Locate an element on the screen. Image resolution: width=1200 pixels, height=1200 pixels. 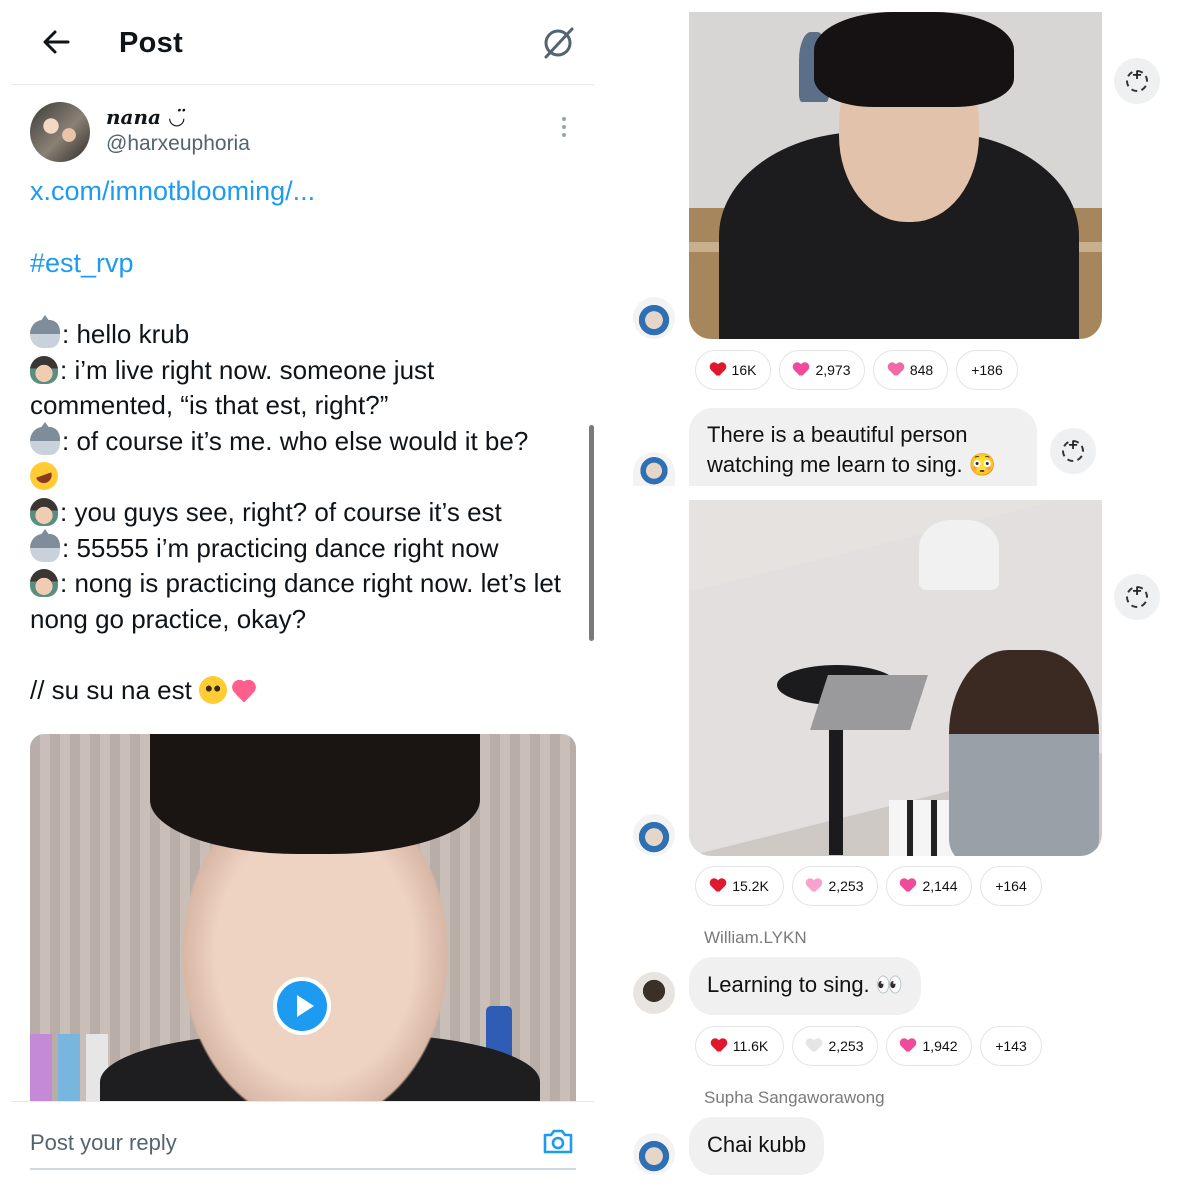
author-name: William.LYKN is located at coordinates (755, 937).